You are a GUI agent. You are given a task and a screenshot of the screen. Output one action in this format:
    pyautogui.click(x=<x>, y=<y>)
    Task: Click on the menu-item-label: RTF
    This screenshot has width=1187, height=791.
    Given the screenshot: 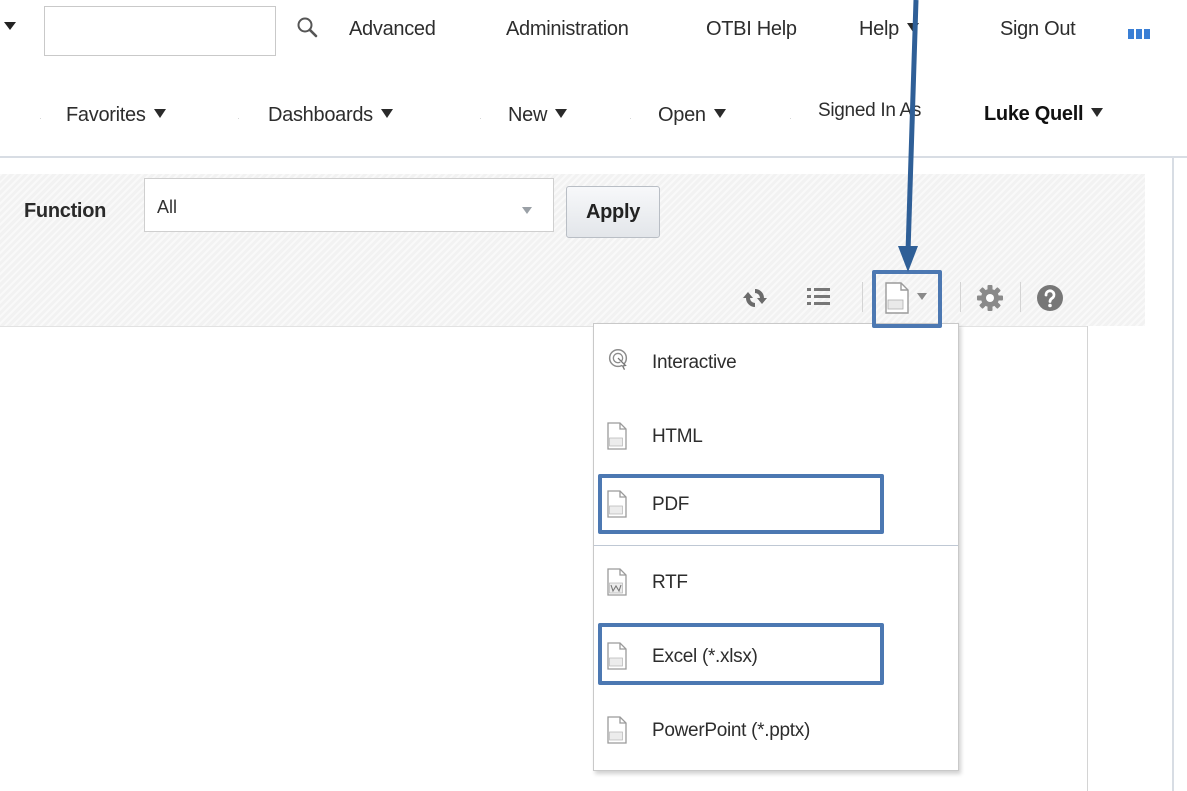 What is the action you would take?
    pyautogui.click(x=670, y=582)
    